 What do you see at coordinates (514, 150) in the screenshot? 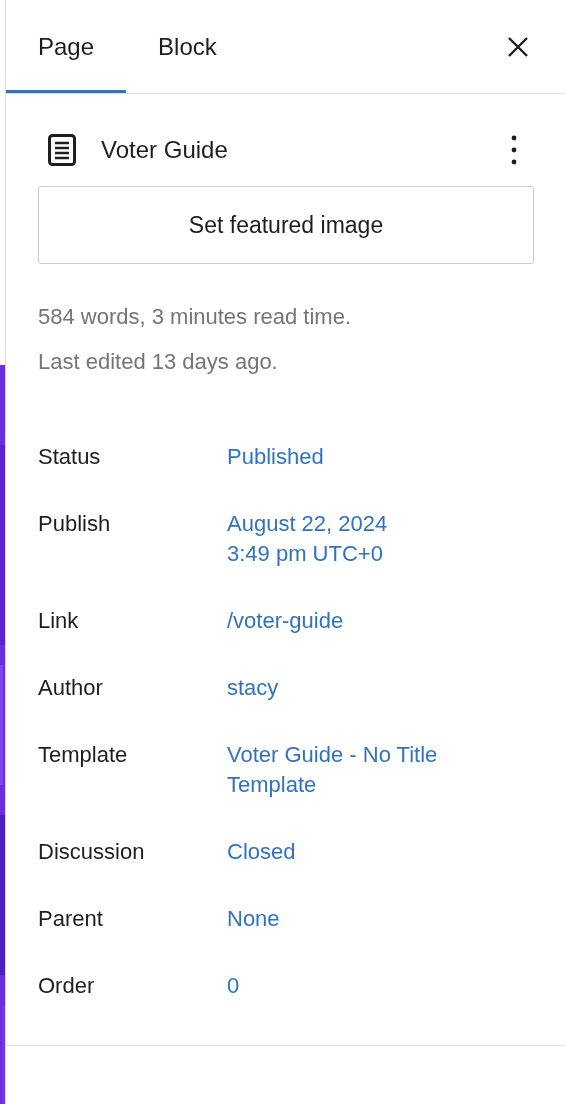
I see `more-options-icon` at bounding box center [514, 150].